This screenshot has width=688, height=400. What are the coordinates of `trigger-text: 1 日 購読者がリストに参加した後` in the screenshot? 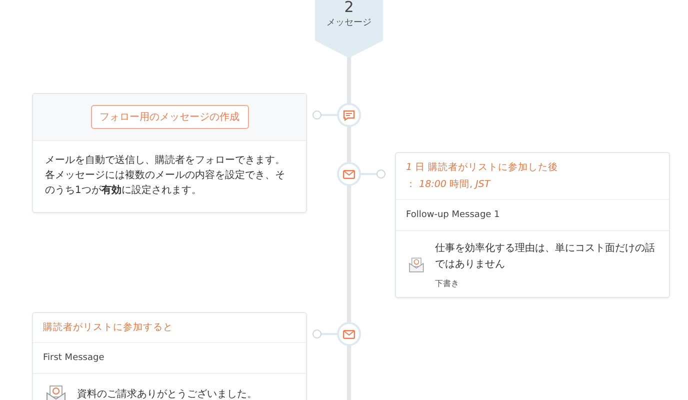 It's located at (483, 168).